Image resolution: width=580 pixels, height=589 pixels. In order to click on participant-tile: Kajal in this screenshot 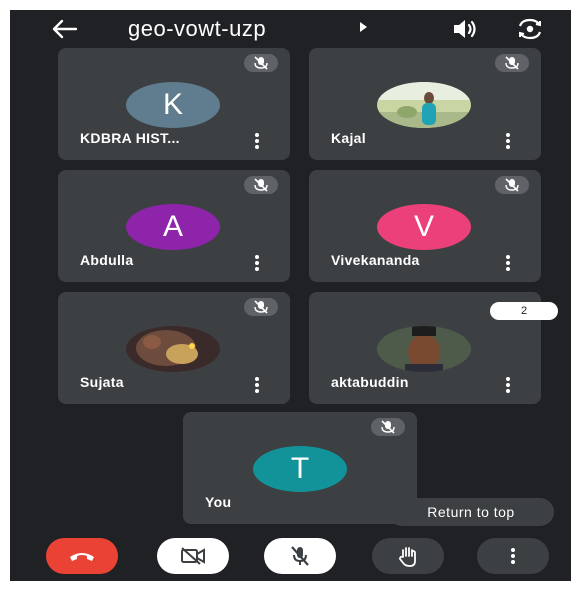, I will do `click(425, 104)`.